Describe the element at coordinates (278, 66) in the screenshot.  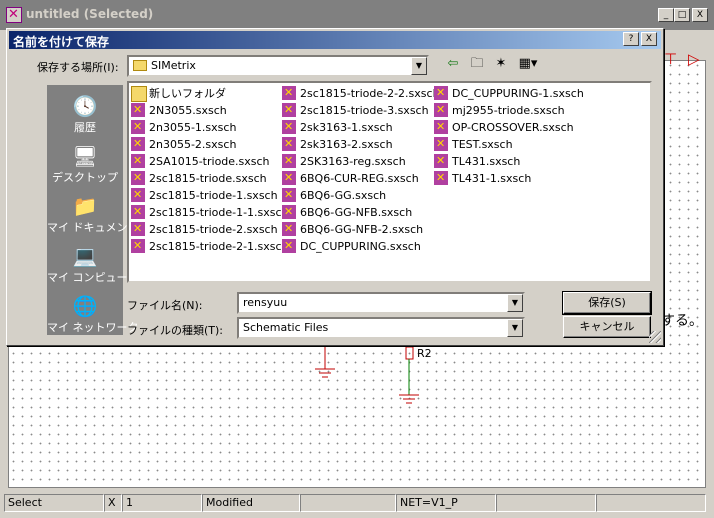
I see `save-in-dropdown: SIMetrix ▼` at that location.